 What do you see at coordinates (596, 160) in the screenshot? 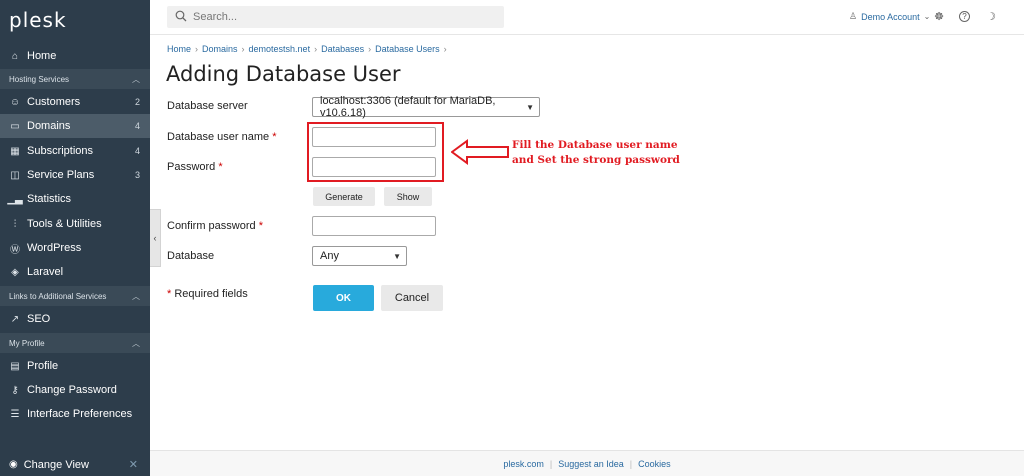
I see `annotation-line-2: and Set the strong password` at bounding box center [596, 160].